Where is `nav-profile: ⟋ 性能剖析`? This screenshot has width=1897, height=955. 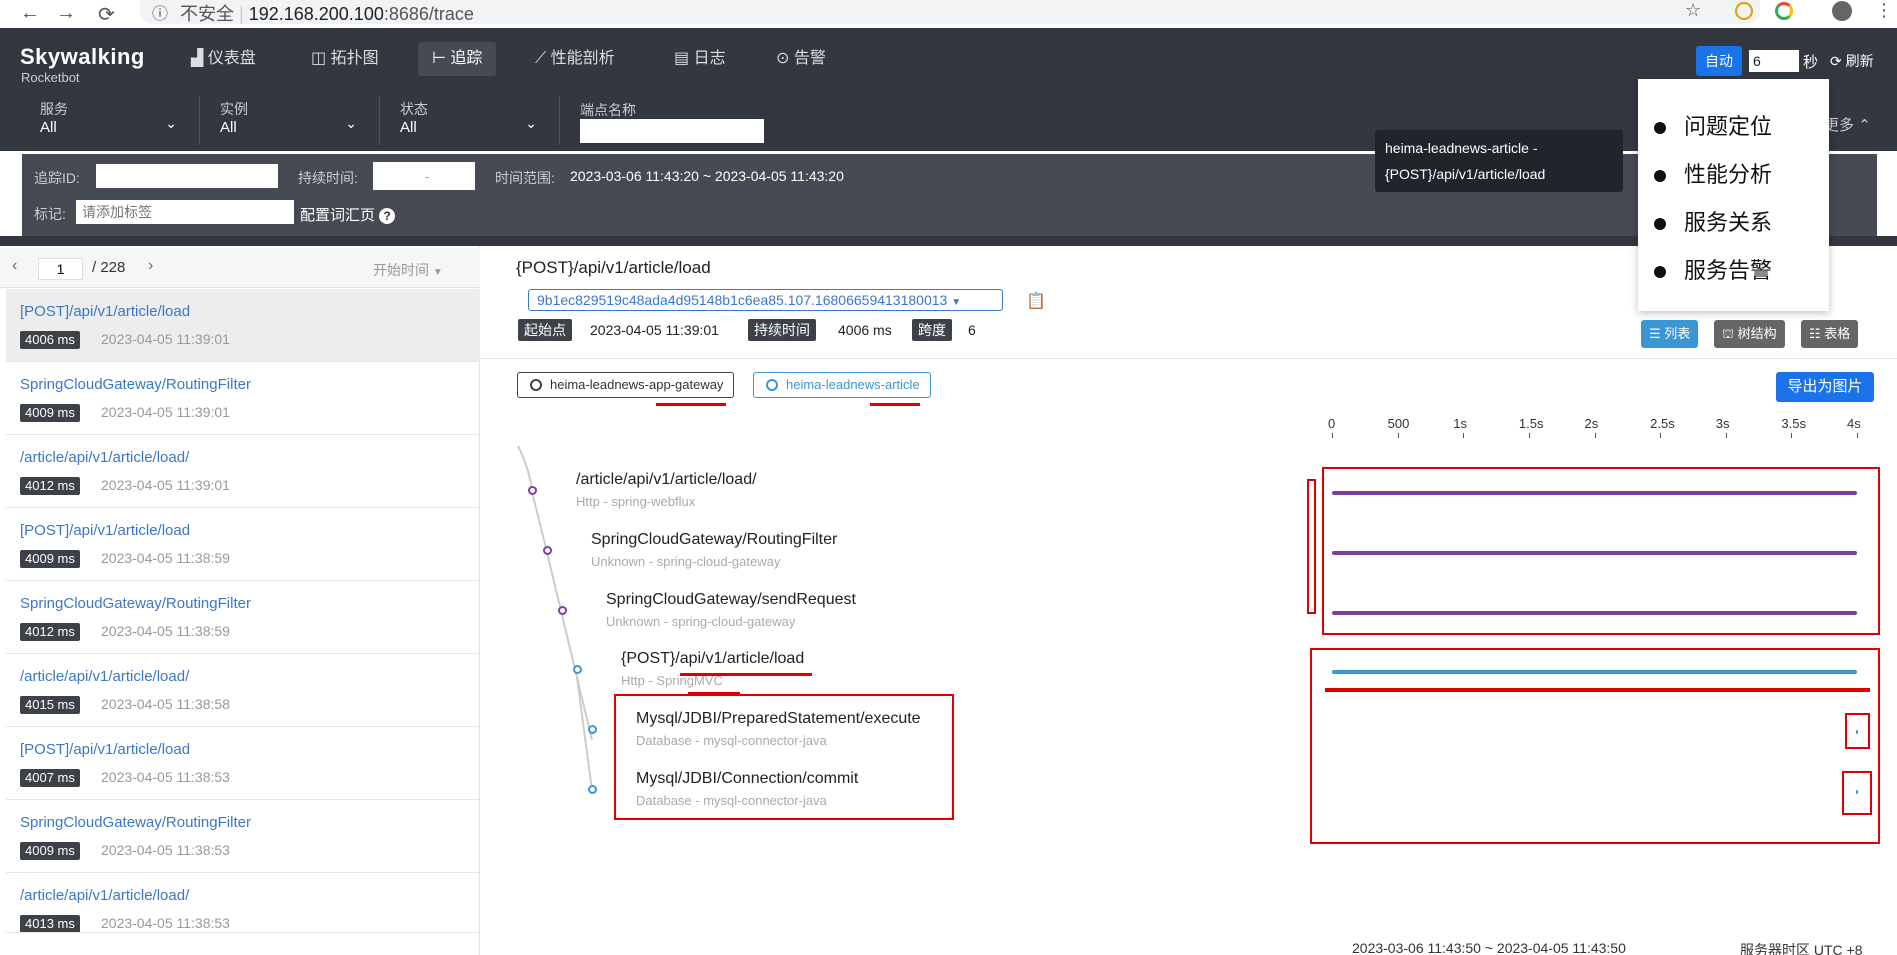 nav-profile: ⟋ 性能剖析 is located at coordinates (575, 59).